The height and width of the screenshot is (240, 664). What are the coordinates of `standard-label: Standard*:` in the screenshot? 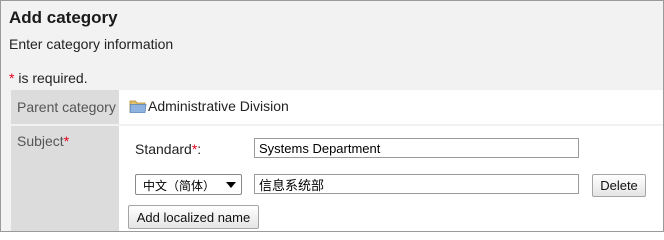 It's located at (168, 149).